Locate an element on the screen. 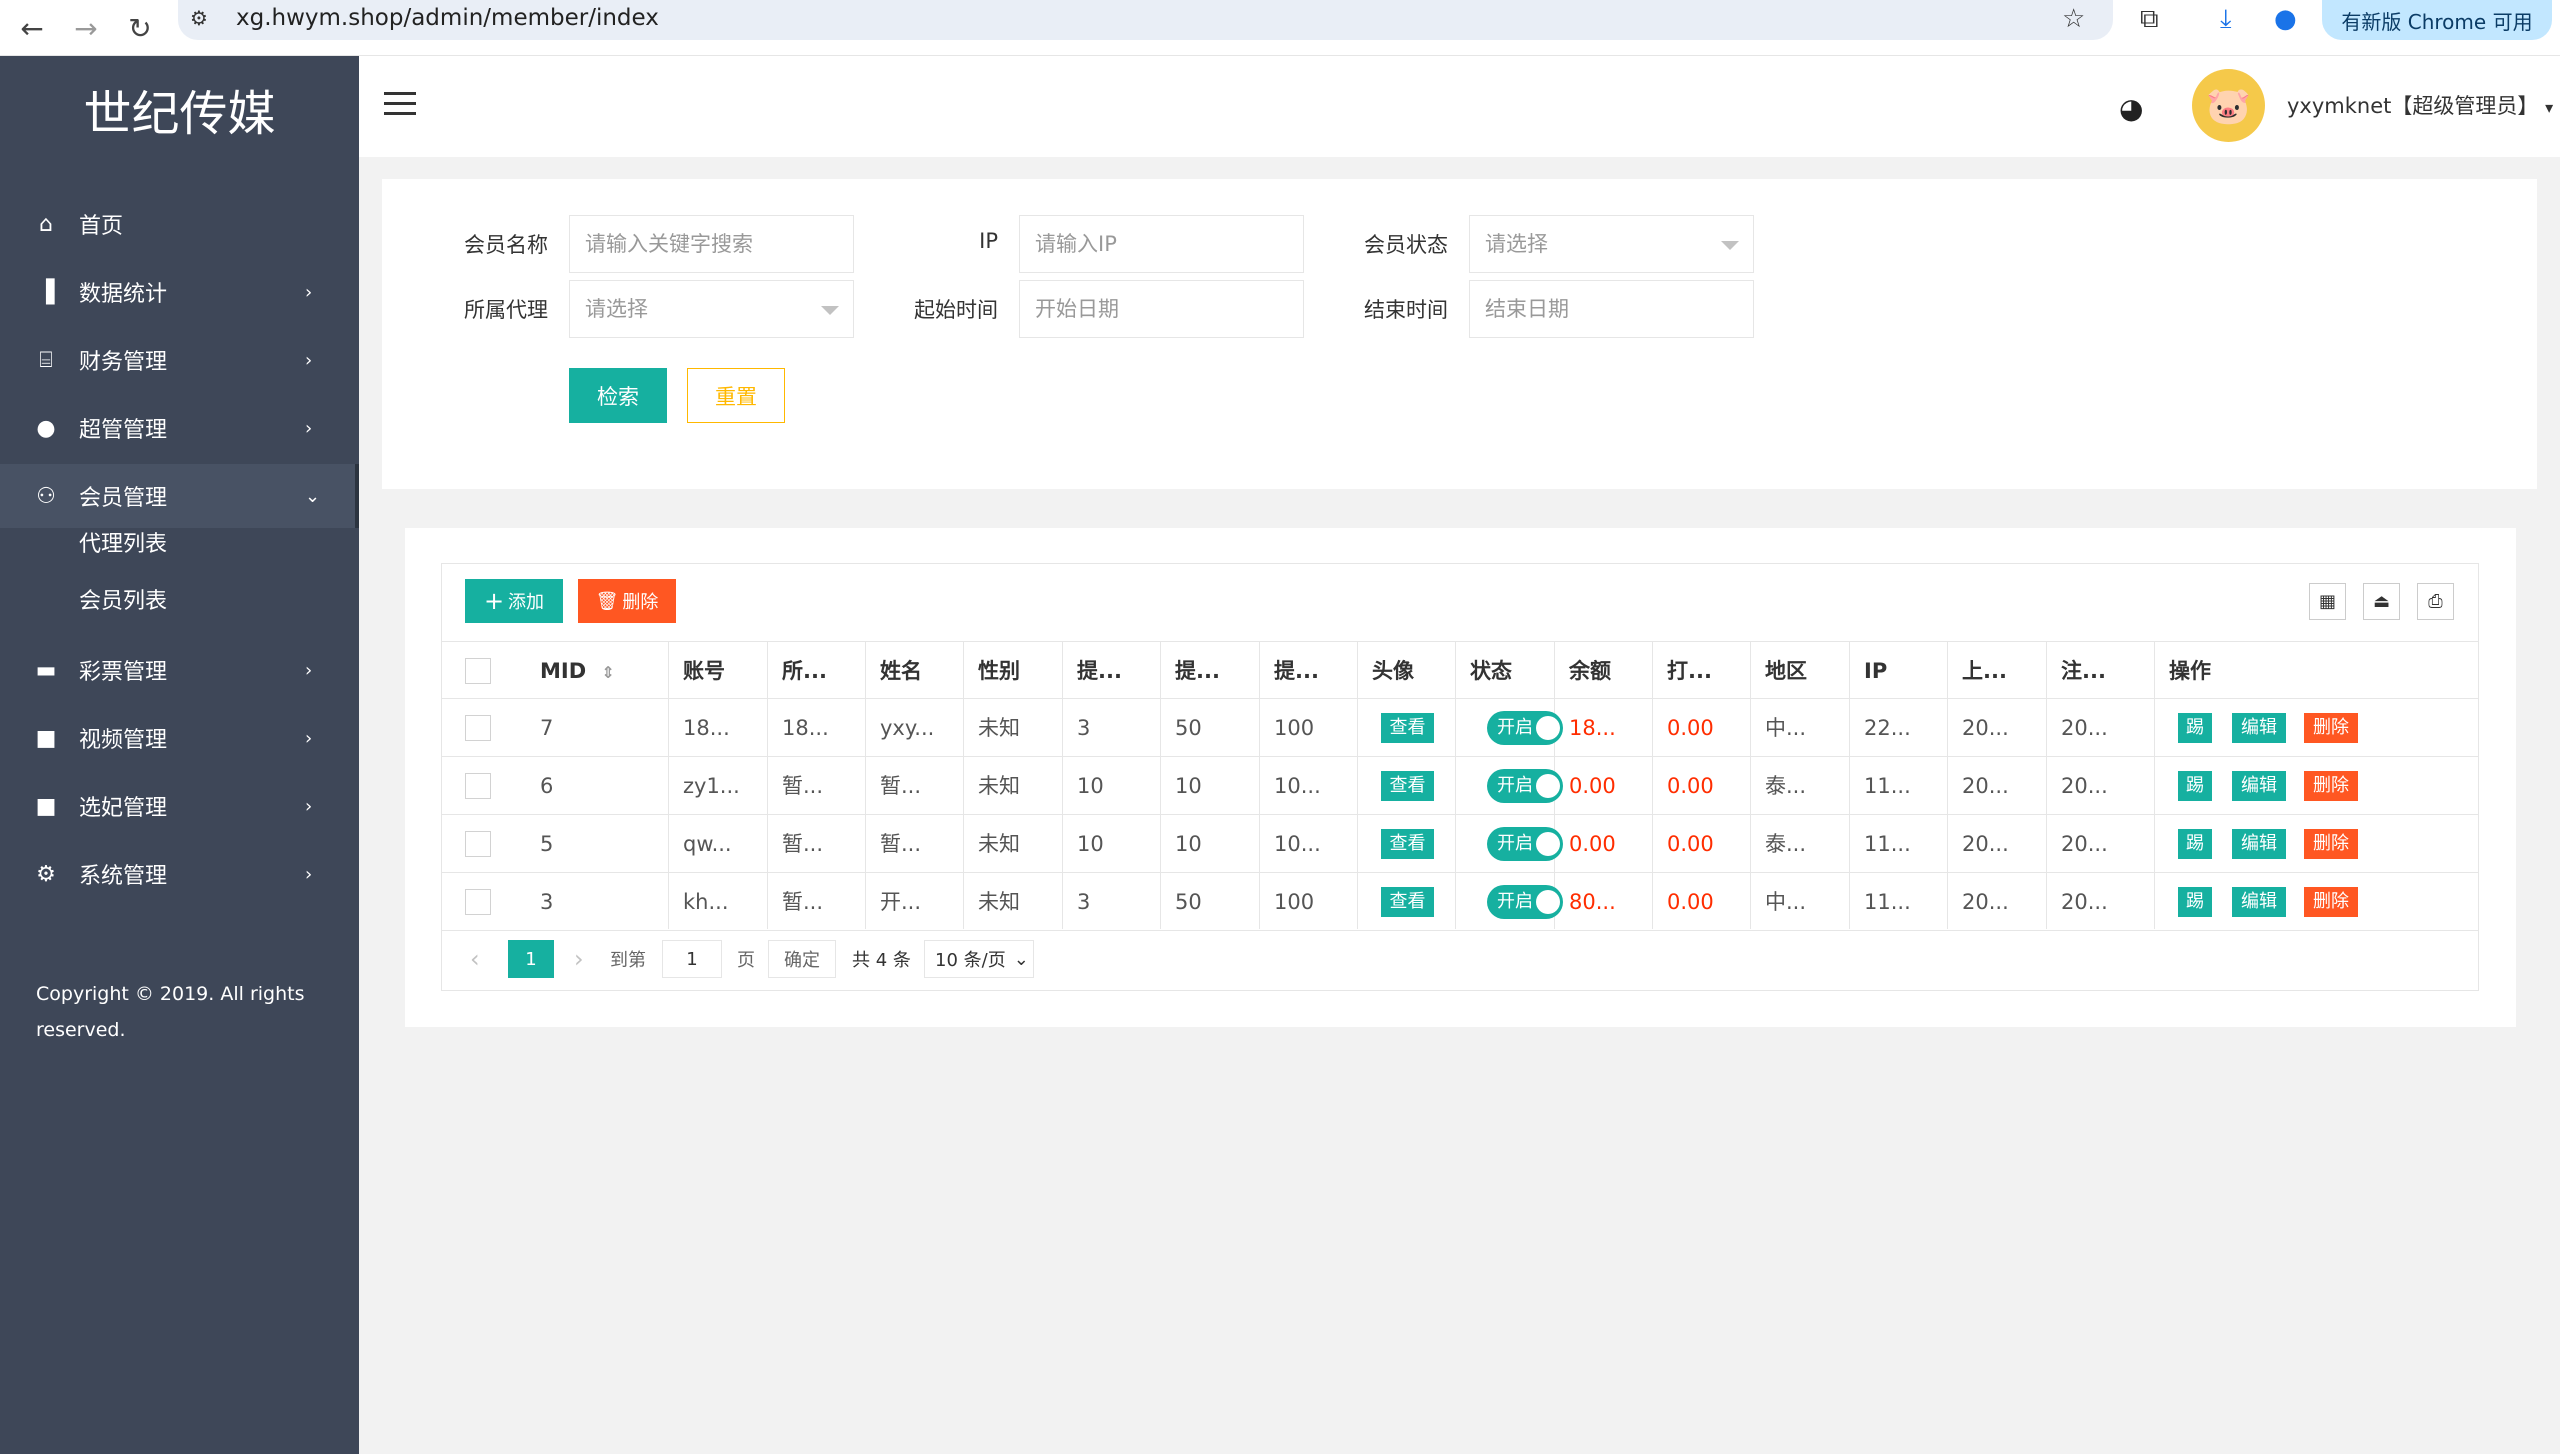  sidebar-item-system: ⚙ 系统管理 › is located at coordinates (179, 874).